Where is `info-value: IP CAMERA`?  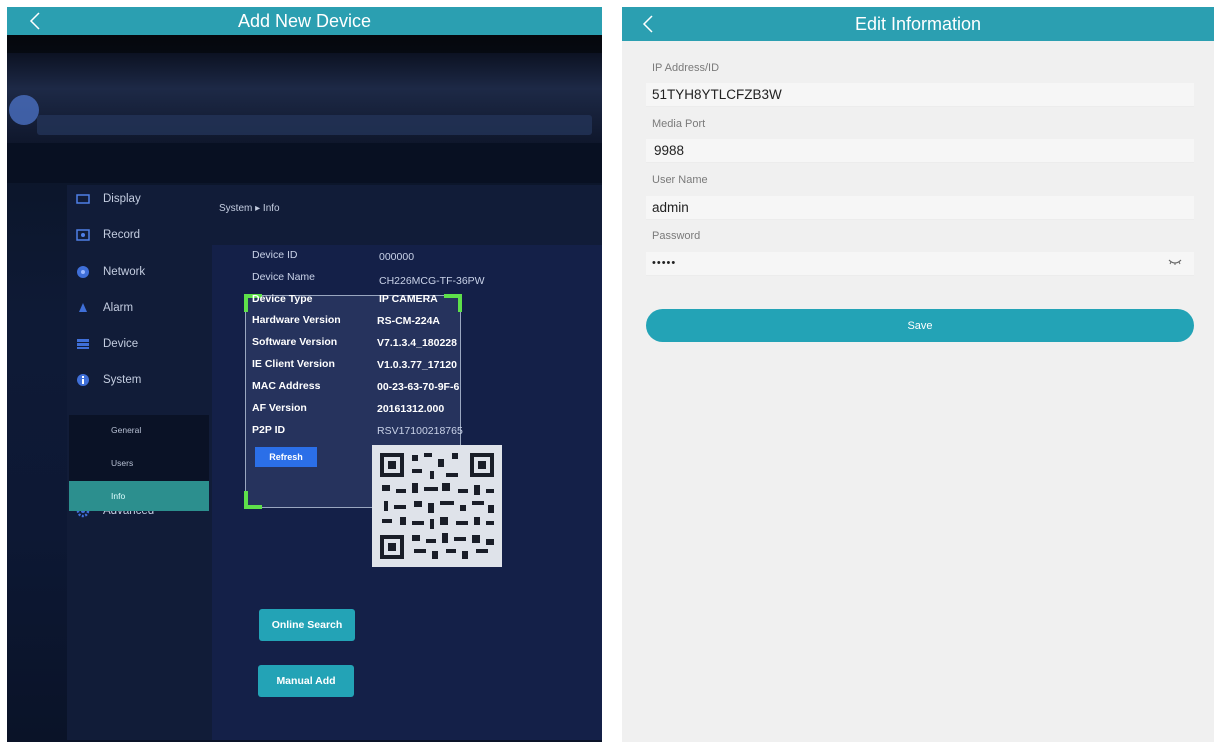
info-value: IP CAMERA is located at coordinates (408, 299).